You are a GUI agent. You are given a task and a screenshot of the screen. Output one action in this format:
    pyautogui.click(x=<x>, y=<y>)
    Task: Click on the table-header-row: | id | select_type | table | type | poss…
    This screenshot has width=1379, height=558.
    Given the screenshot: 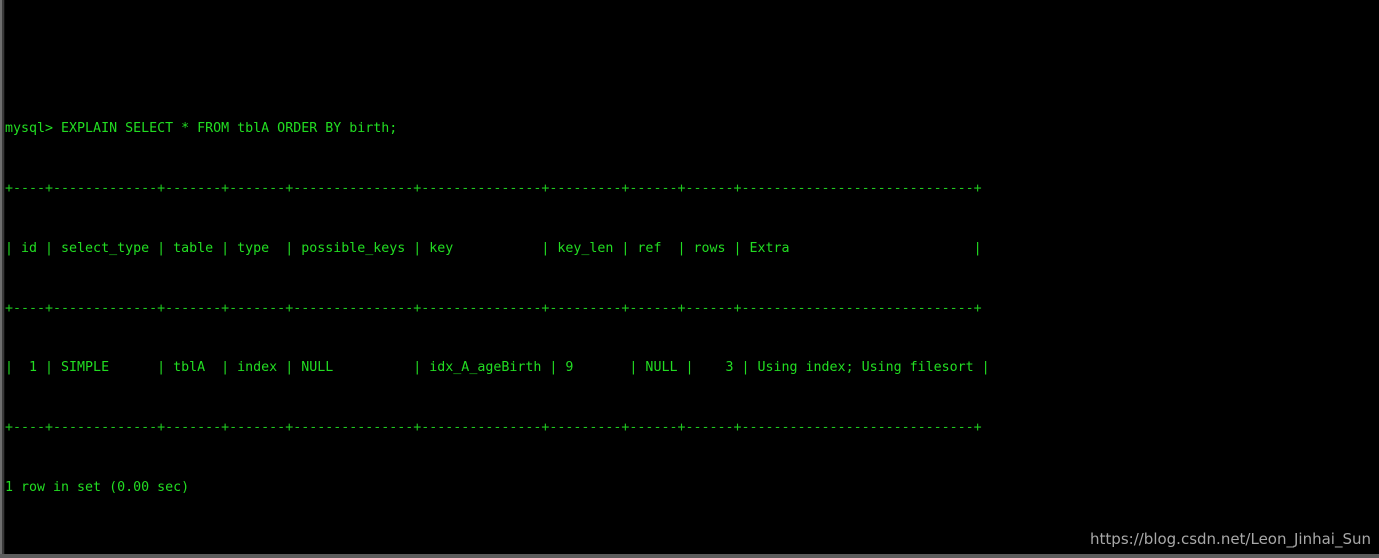 What is the action you would take?
    pyautogui.click(x=493, y=248)
    